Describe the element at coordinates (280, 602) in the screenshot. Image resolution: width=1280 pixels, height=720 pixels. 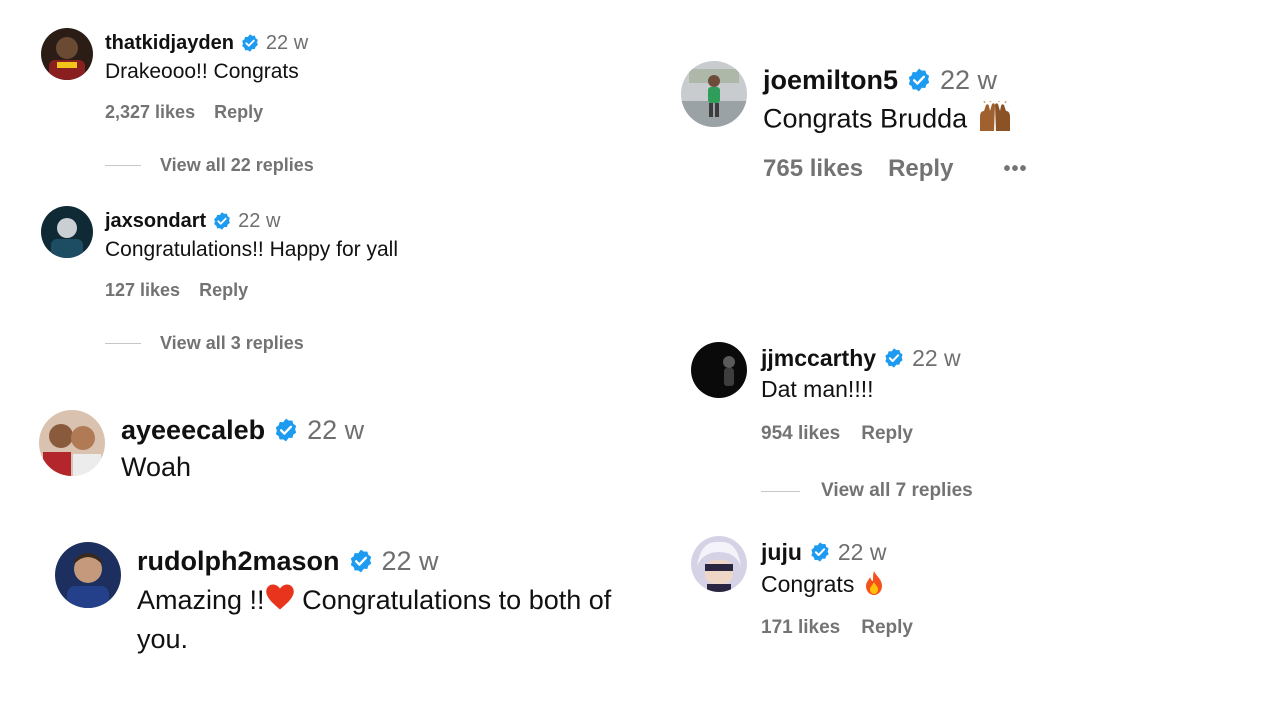
I see `red-heart-emoji` at that location.